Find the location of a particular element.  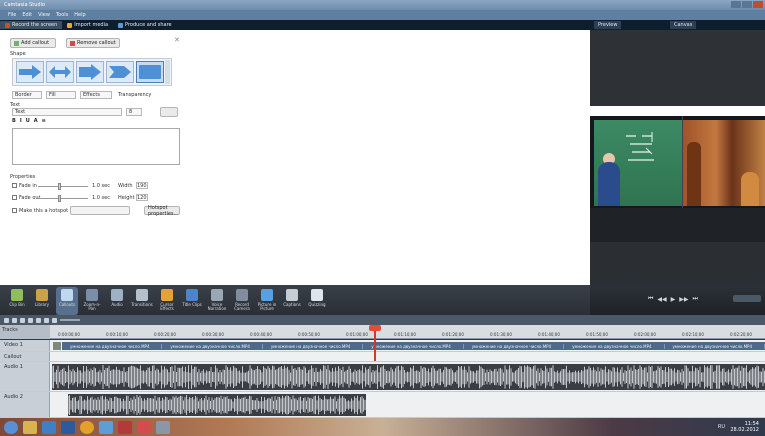

tool-label: Picture in Picture is located at coordinates (267, 306).